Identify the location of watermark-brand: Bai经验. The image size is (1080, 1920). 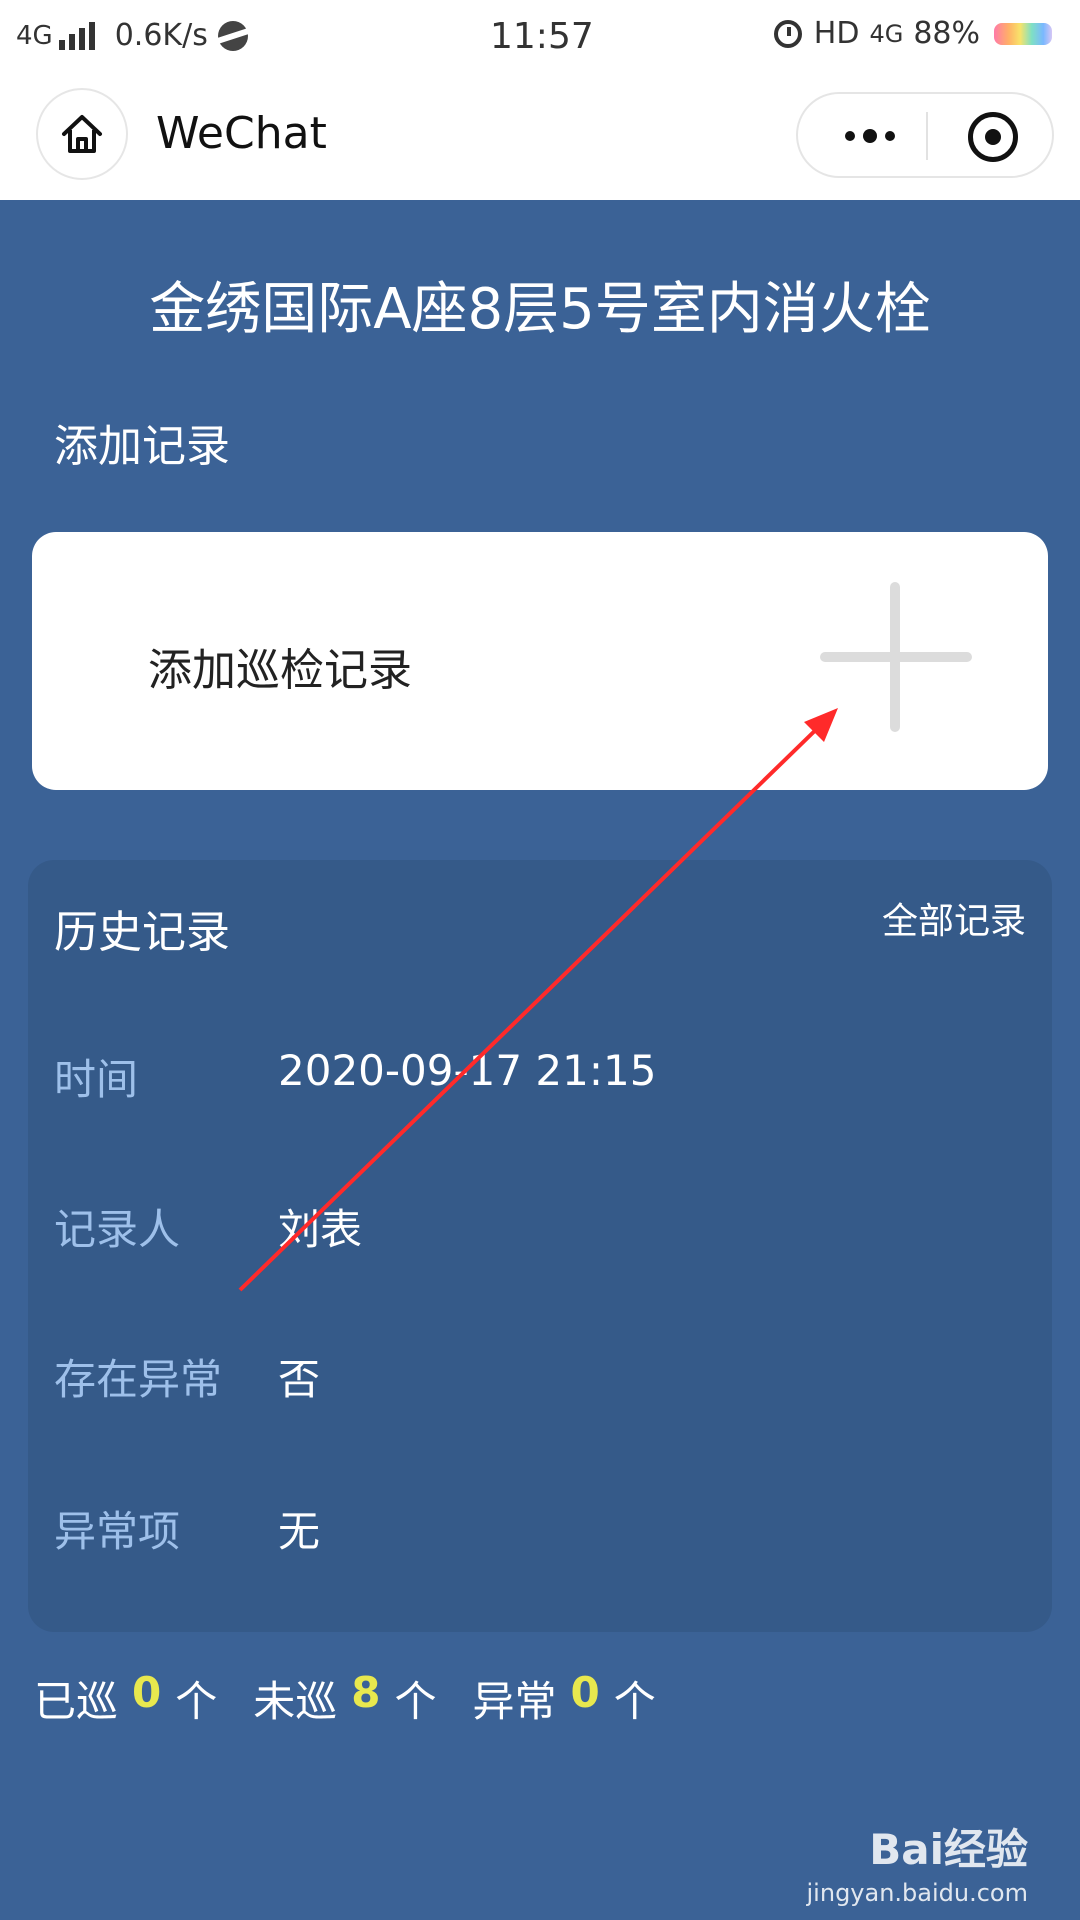
(948, 1849).